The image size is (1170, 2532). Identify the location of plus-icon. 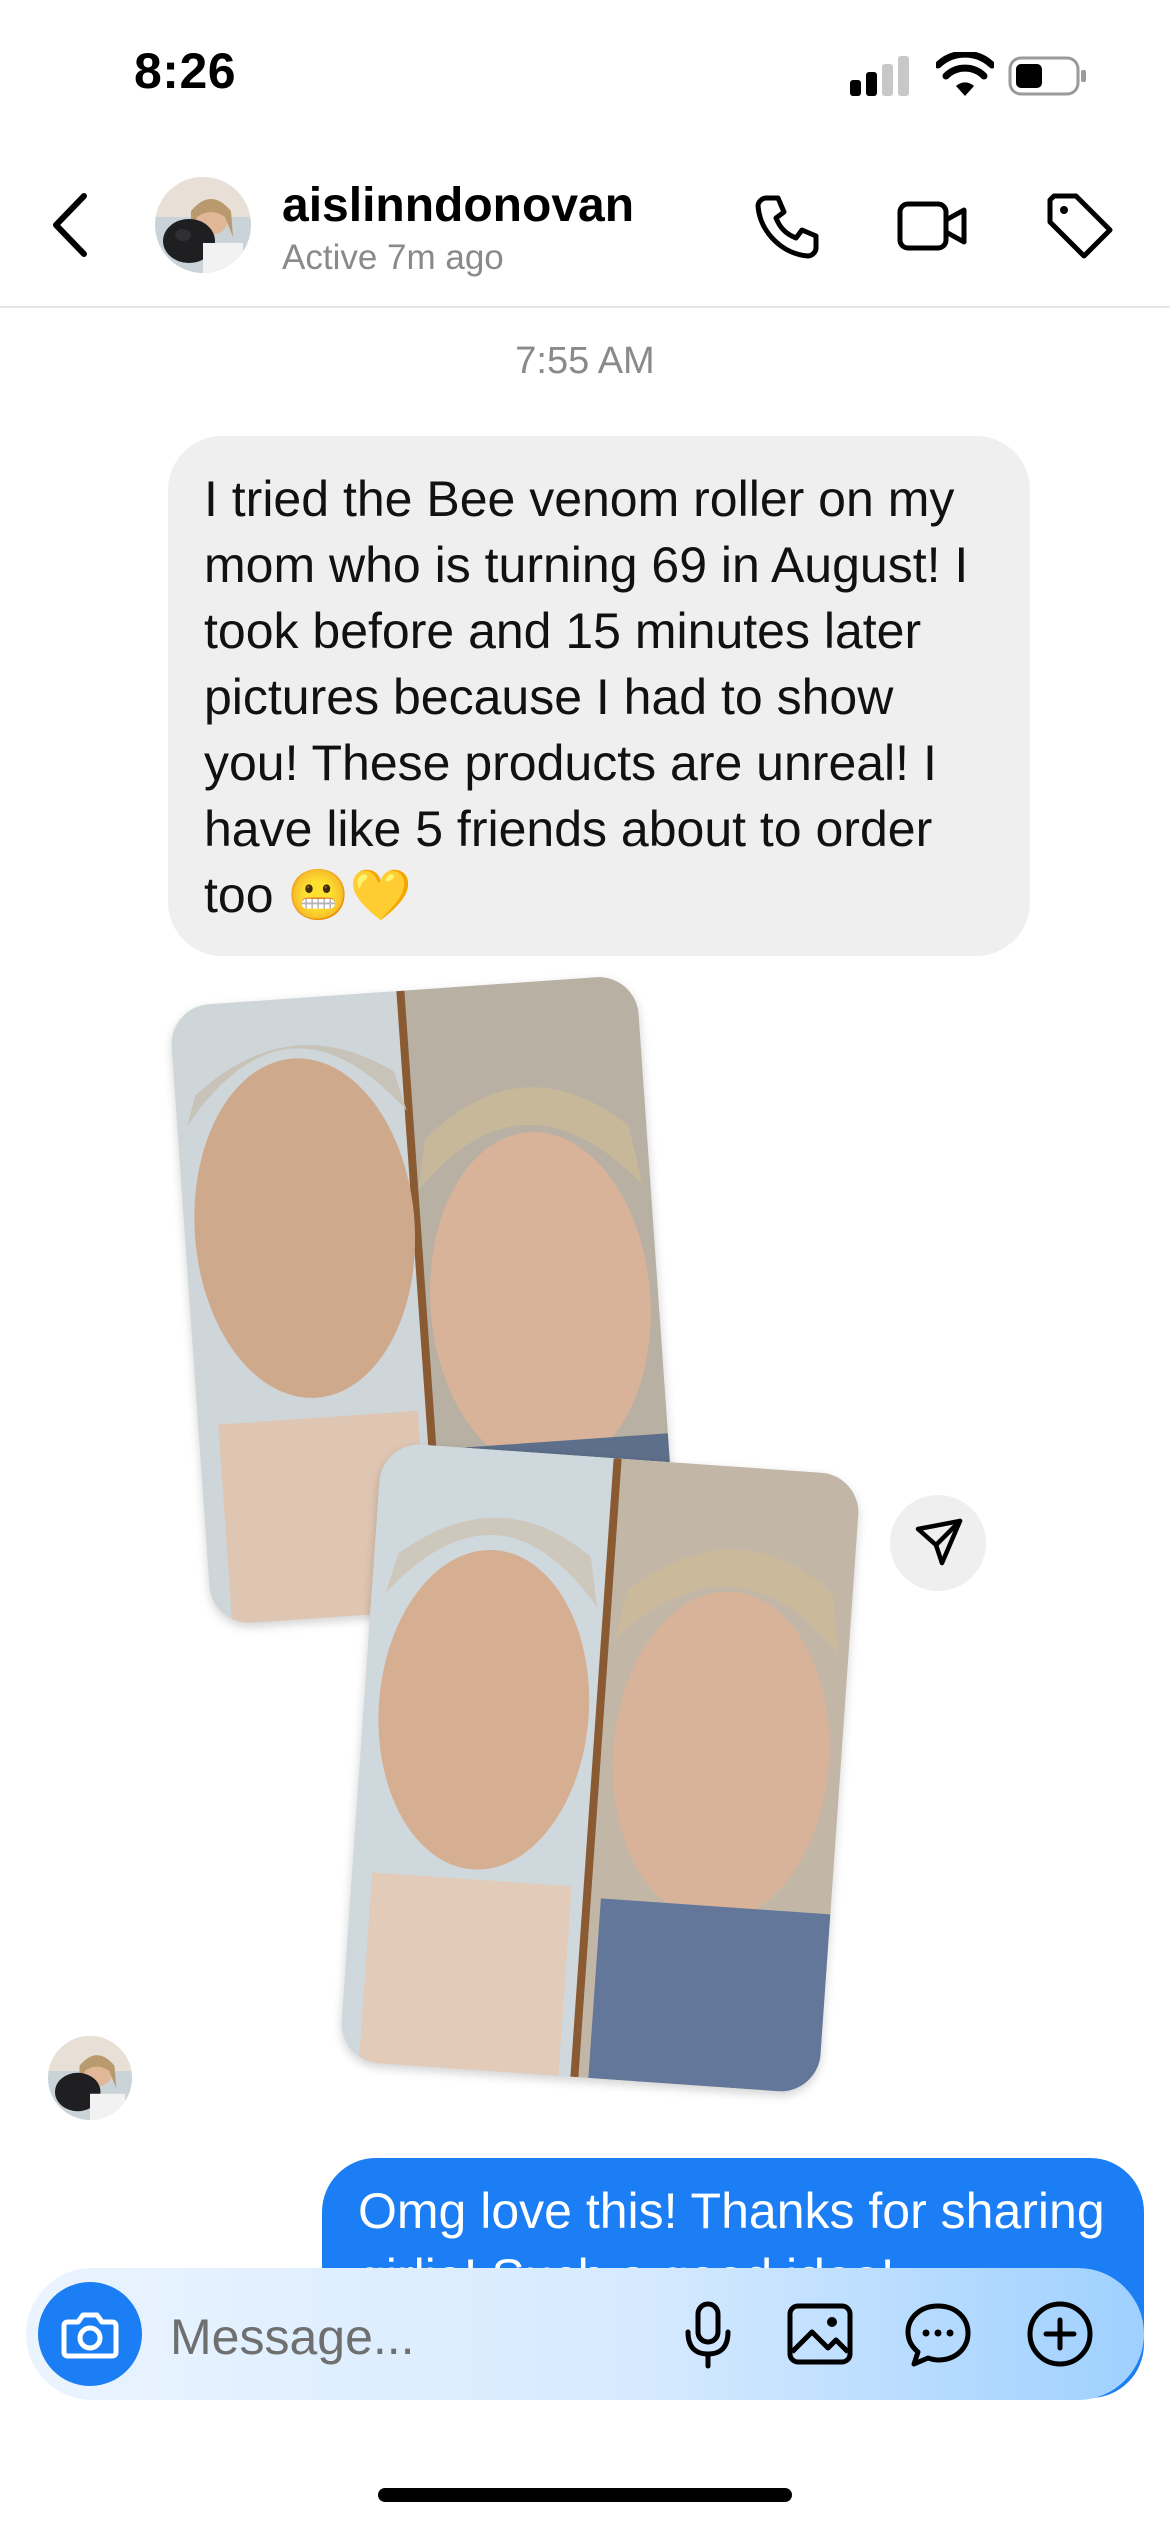
(1060, 2334).